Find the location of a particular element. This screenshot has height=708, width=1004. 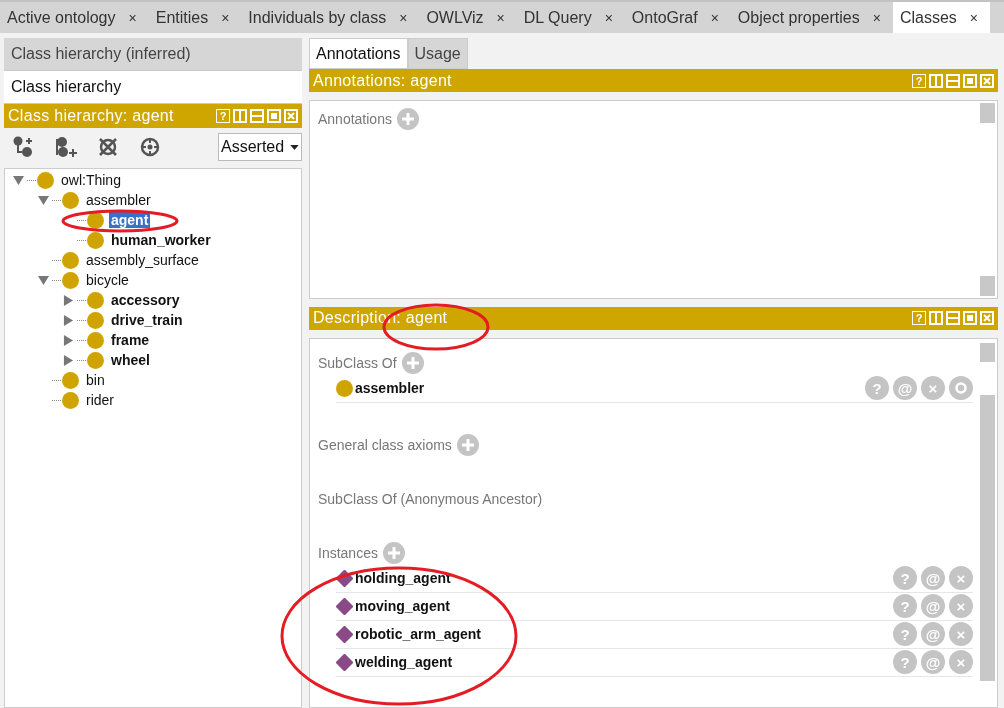

class-tree-item: assembler is located at coordinates (118, 200).